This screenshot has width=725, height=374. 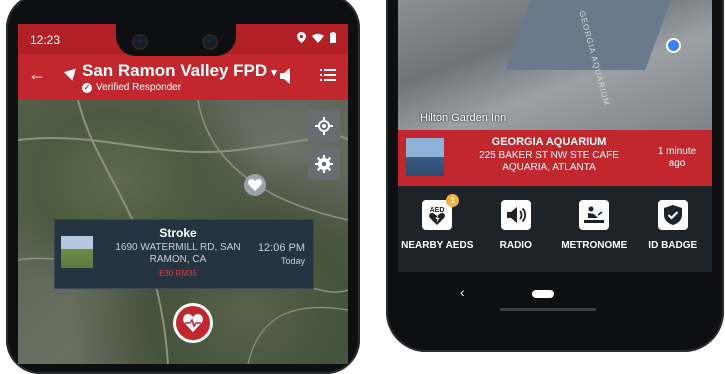 What do you see at coordinates (301, 37) in the screenshot?
I see `location-pin-icon` at bounding box center [301, 37].